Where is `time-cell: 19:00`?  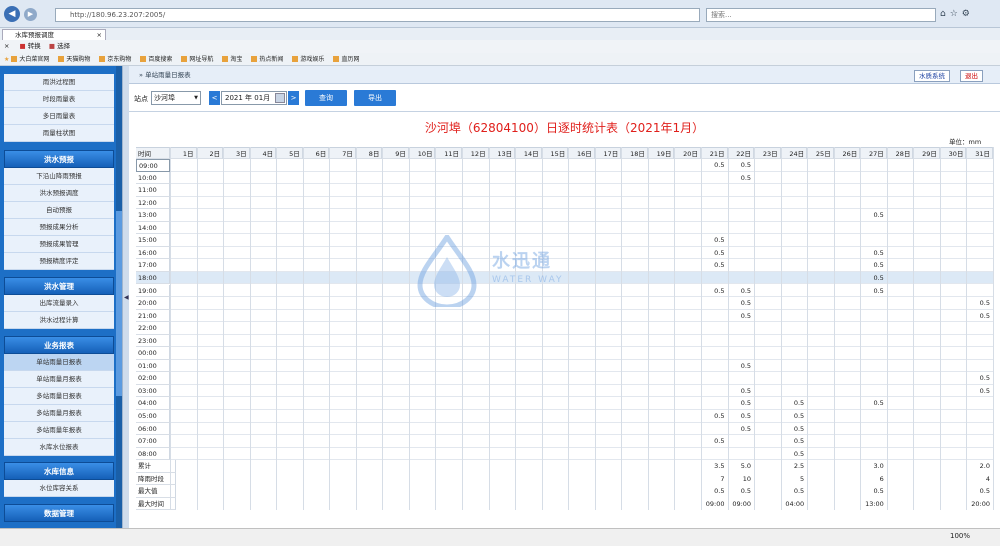 time-cell: 19:00 is located at coordinates (153, 291).